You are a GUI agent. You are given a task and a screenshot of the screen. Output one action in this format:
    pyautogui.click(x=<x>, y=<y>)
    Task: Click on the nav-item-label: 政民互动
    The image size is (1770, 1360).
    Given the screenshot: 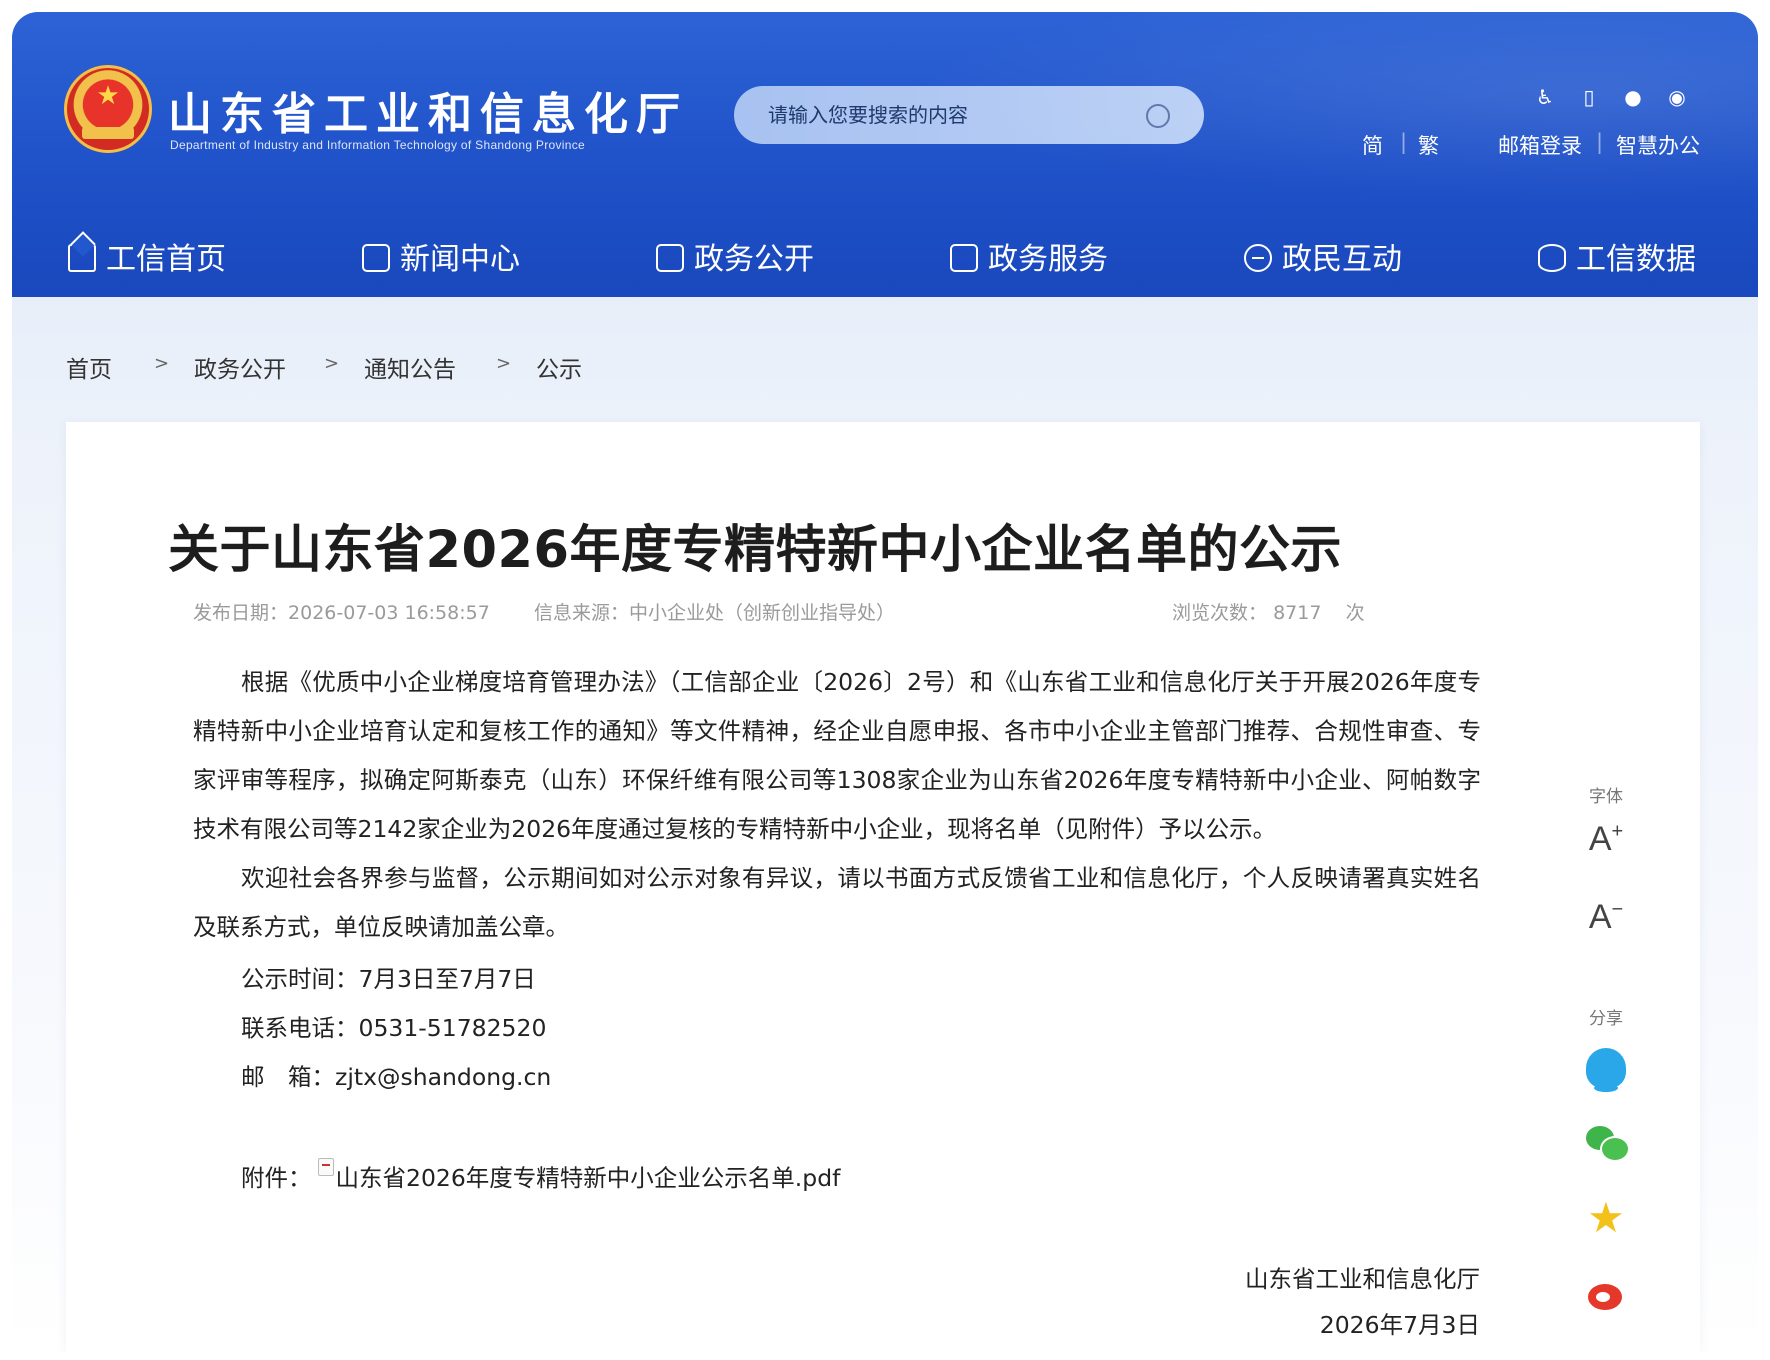 What is the action you would take?
    pyautogui.click(x=1342, y=259)
    